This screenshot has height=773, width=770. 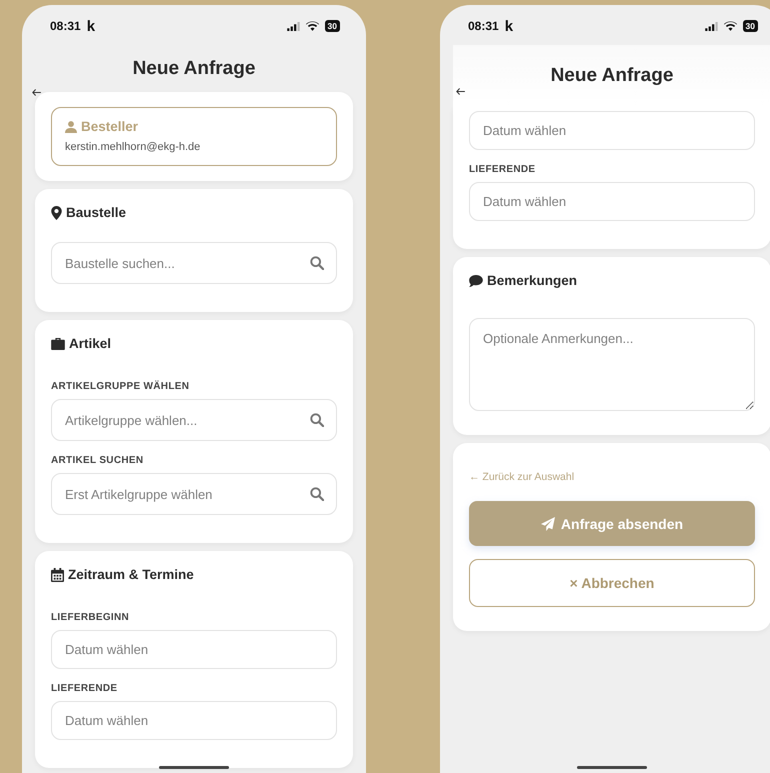 What do you see at coordinates (133, 147) in the screenshot?
I see `orderer-email: kerstin.mehlhorn@ekg-h.de` at bounding box center [133, 147].